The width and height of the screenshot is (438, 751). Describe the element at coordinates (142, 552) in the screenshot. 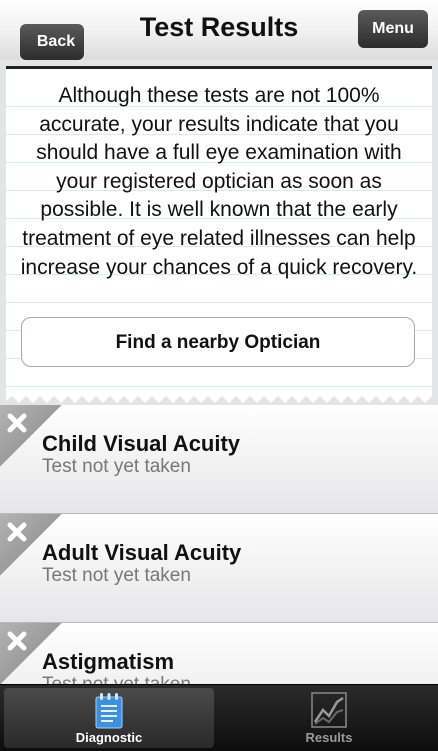

I see `test-title: Adult Visual Acuity` at that location.